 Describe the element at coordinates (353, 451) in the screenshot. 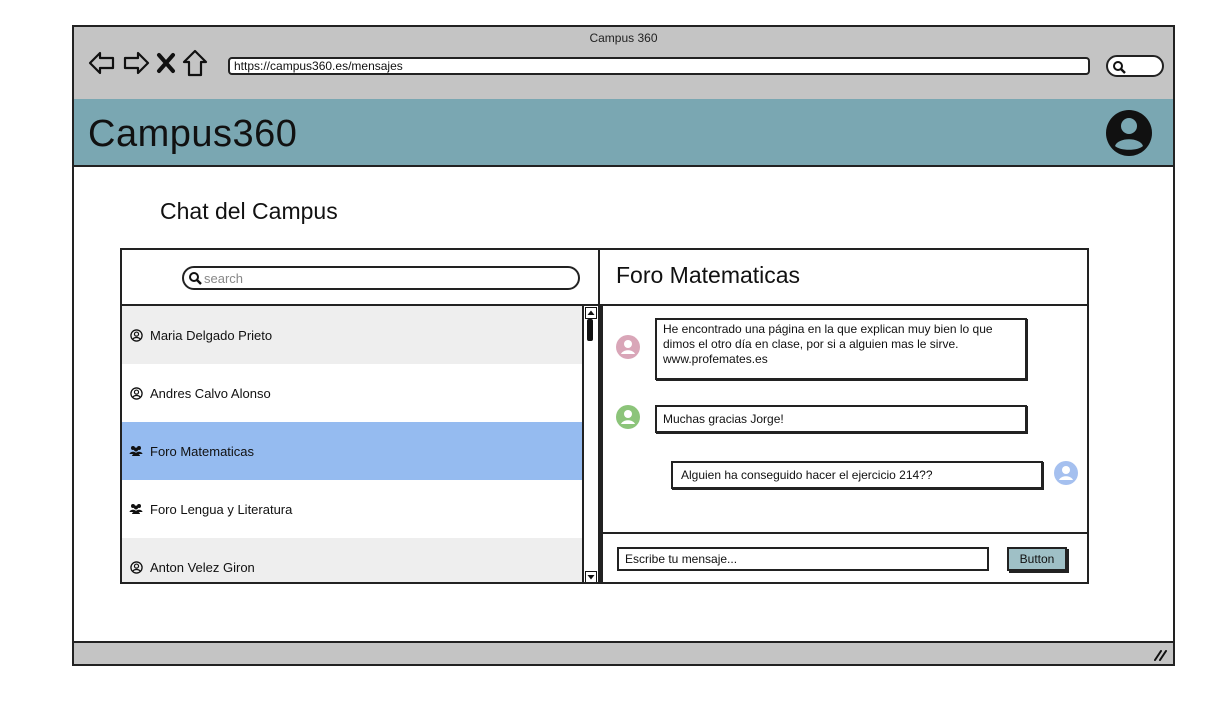

I see `contact-item-foro-matematicas: Foro Matematicas` at that location.